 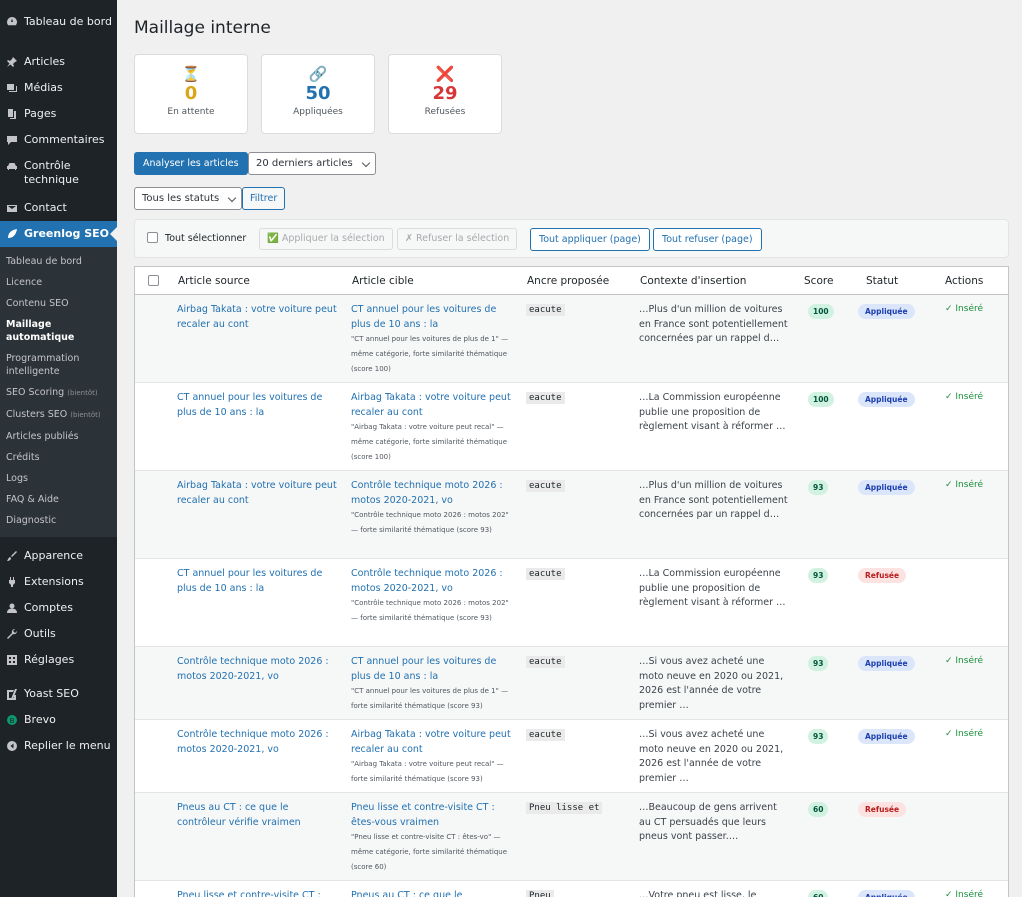 What do you see at coordinates (58, 365) in the screenshot?
I see `submenu-programmation-intelligente: Programmation intelligente` at bounding box center [58, 365].